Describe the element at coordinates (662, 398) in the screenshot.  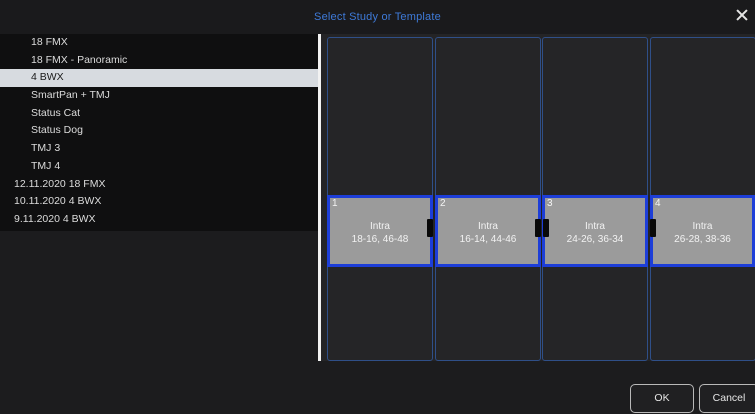
I see `ok-button: OK` at that location.